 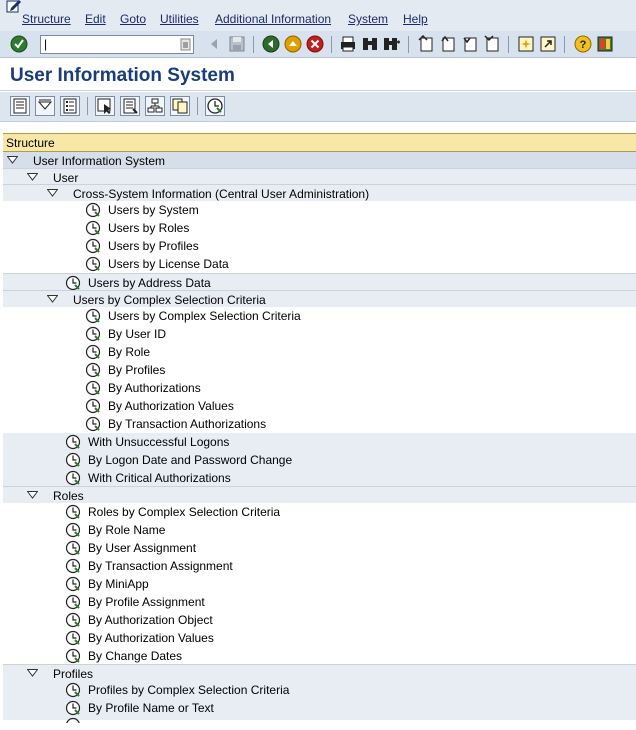 I want to click on tree-node-label: User, so click(x=66, y=178).